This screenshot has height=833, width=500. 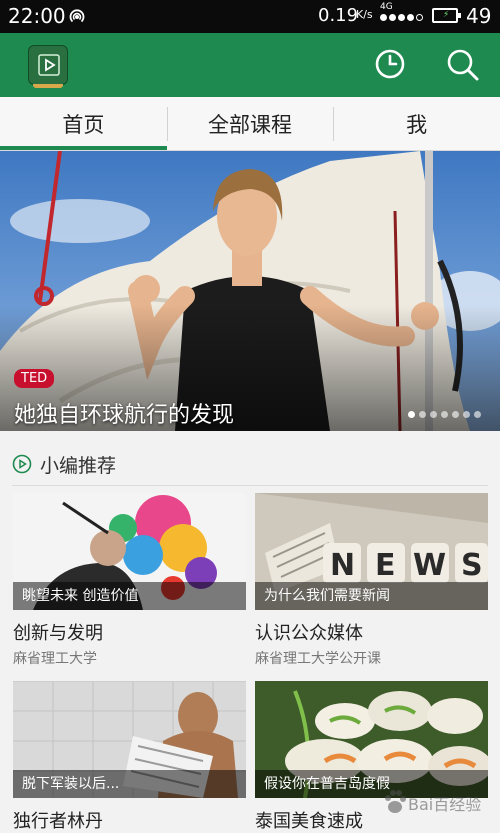 What do you see at coordinates (479, 16) in the screenshot?
I see `battery-level: 49` at bounding box center [479, 16].